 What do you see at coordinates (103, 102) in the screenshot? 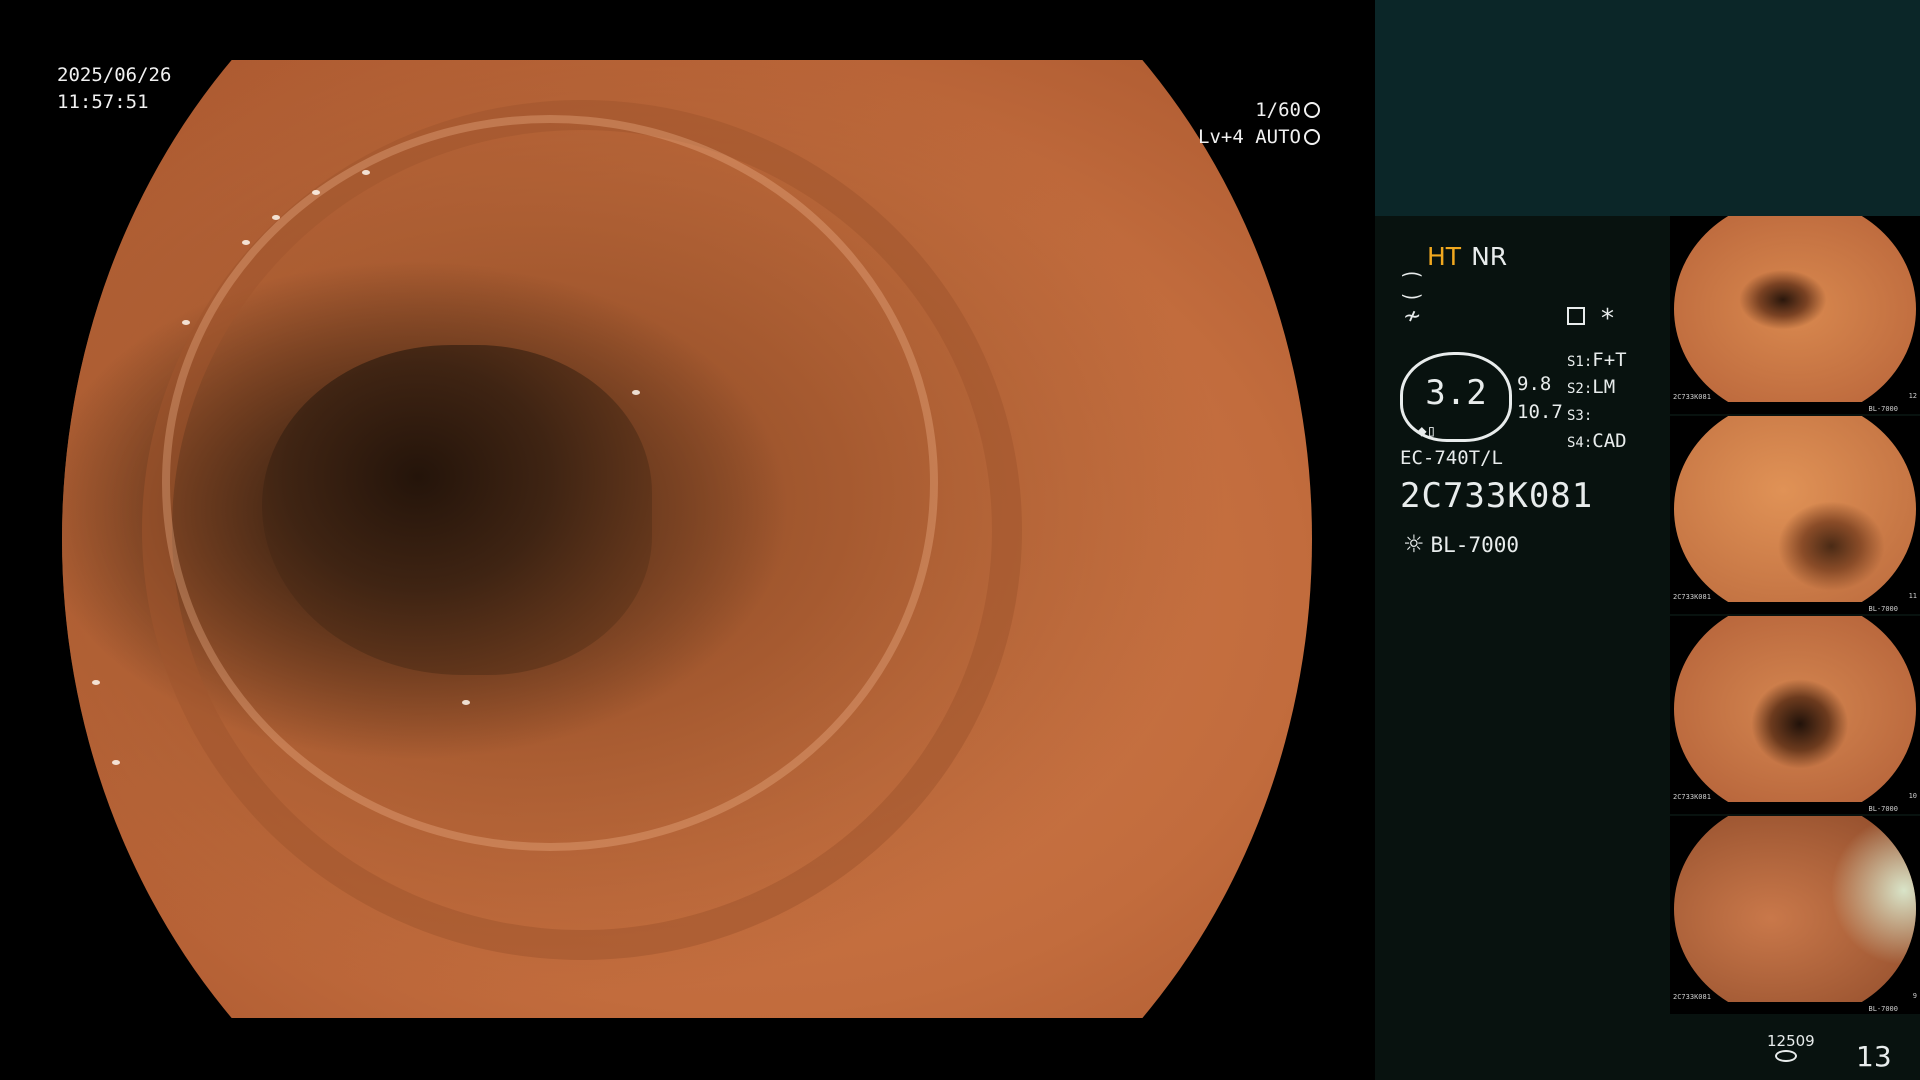
I see `time-text: 11:57:51` at bounding box center [103, 102].